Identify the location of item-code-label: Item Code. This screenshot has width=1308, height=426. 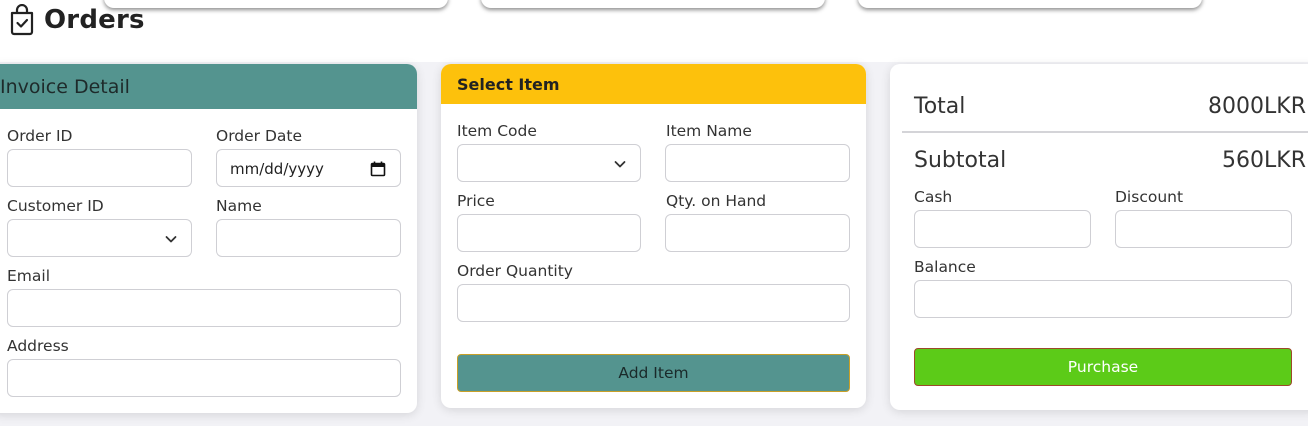
(497, 131).